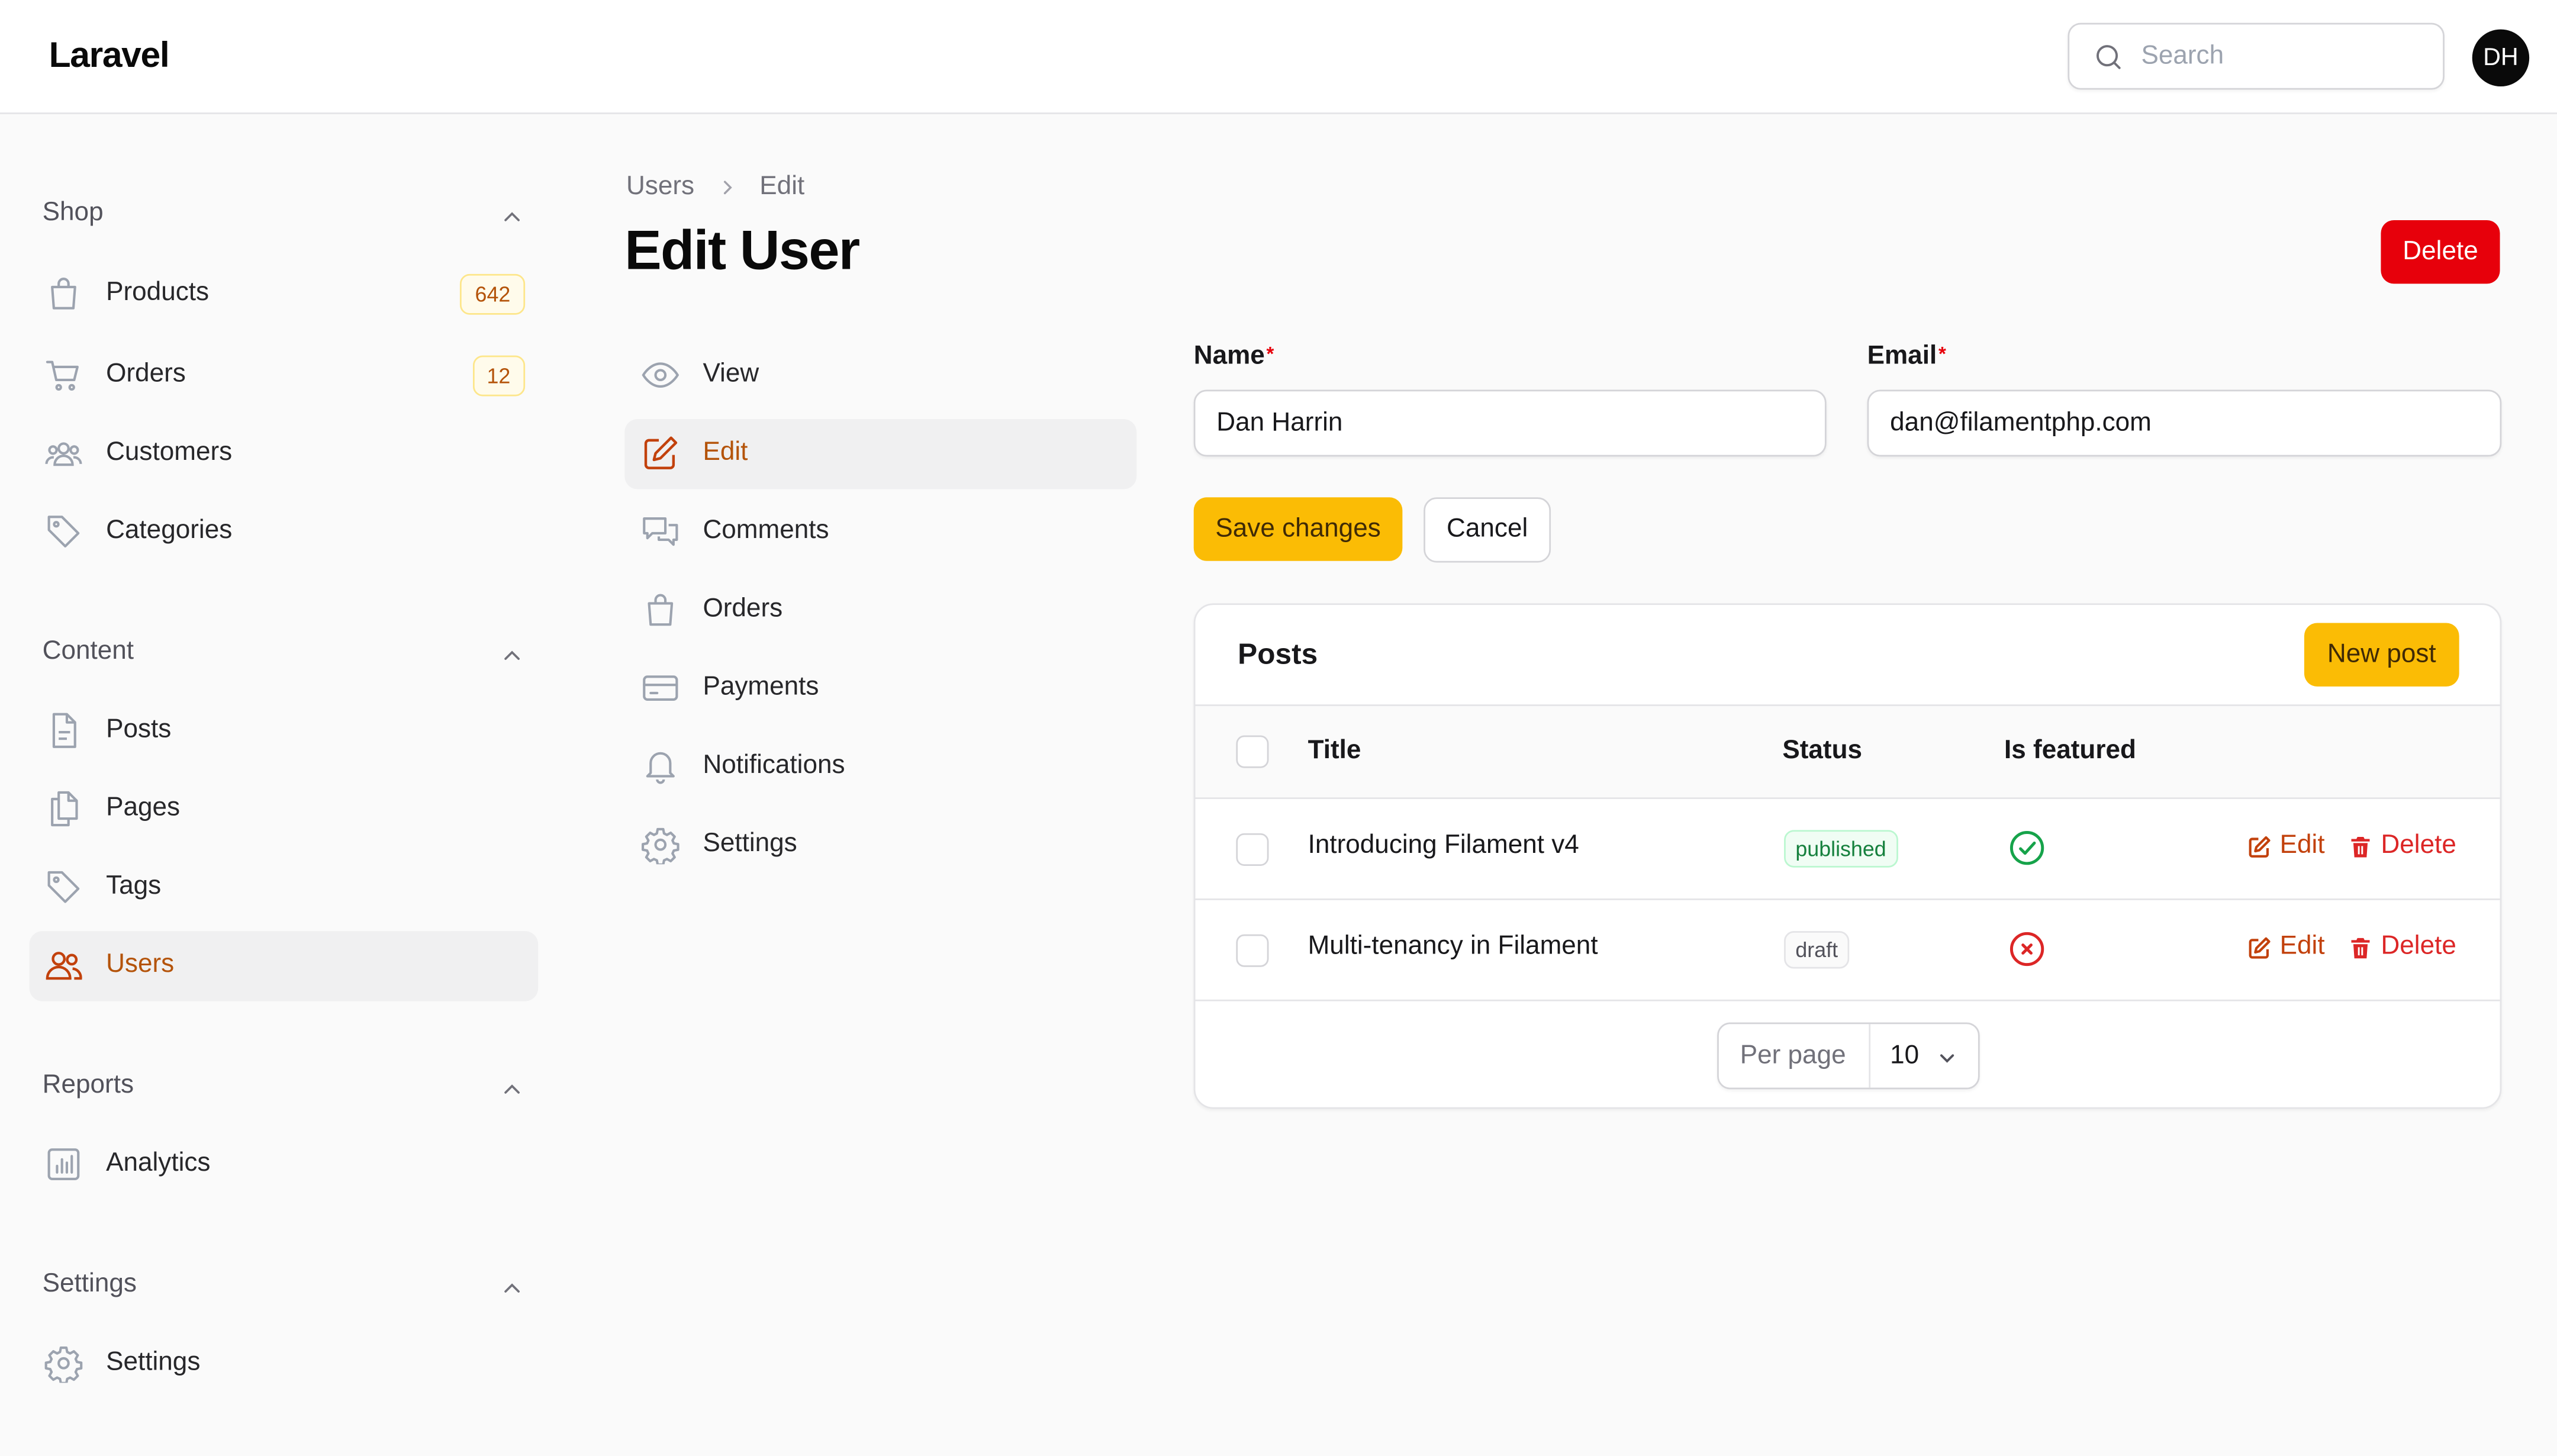  What do you see at coordinates (1817, 950) in the screenshot?
I see `status-badge: draft` at bounding box center [1817, 950].